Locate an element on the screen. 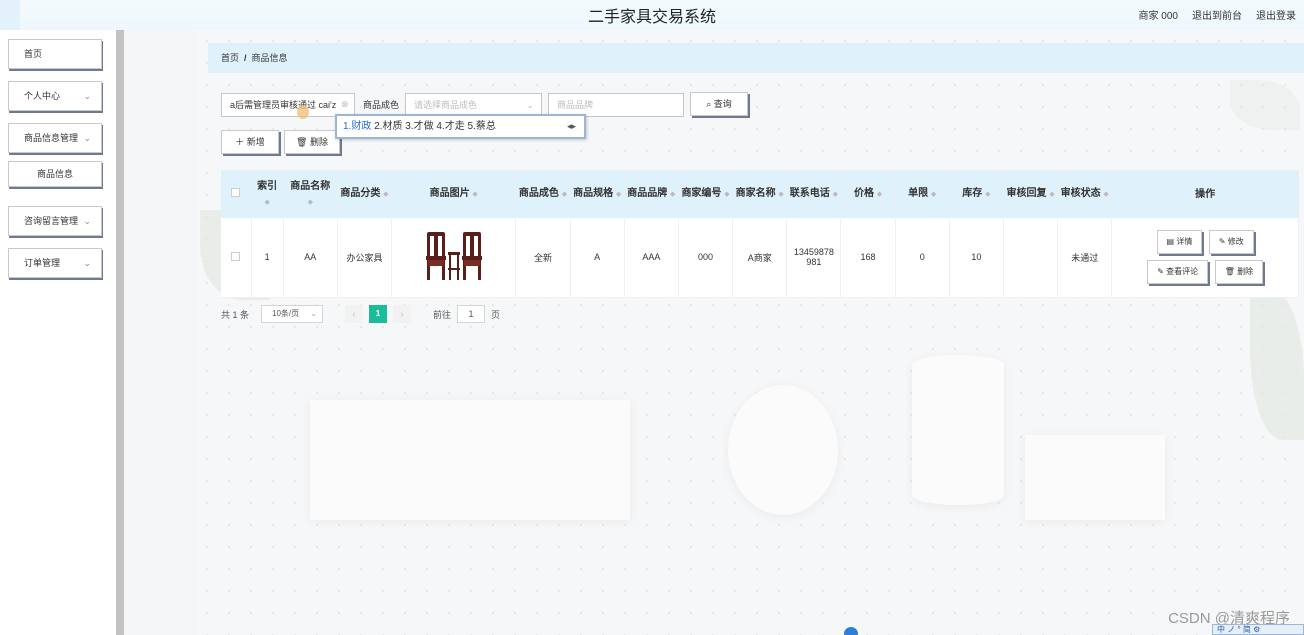  column-header: 联系电话 ◆ is located at coordinates (814, 194).